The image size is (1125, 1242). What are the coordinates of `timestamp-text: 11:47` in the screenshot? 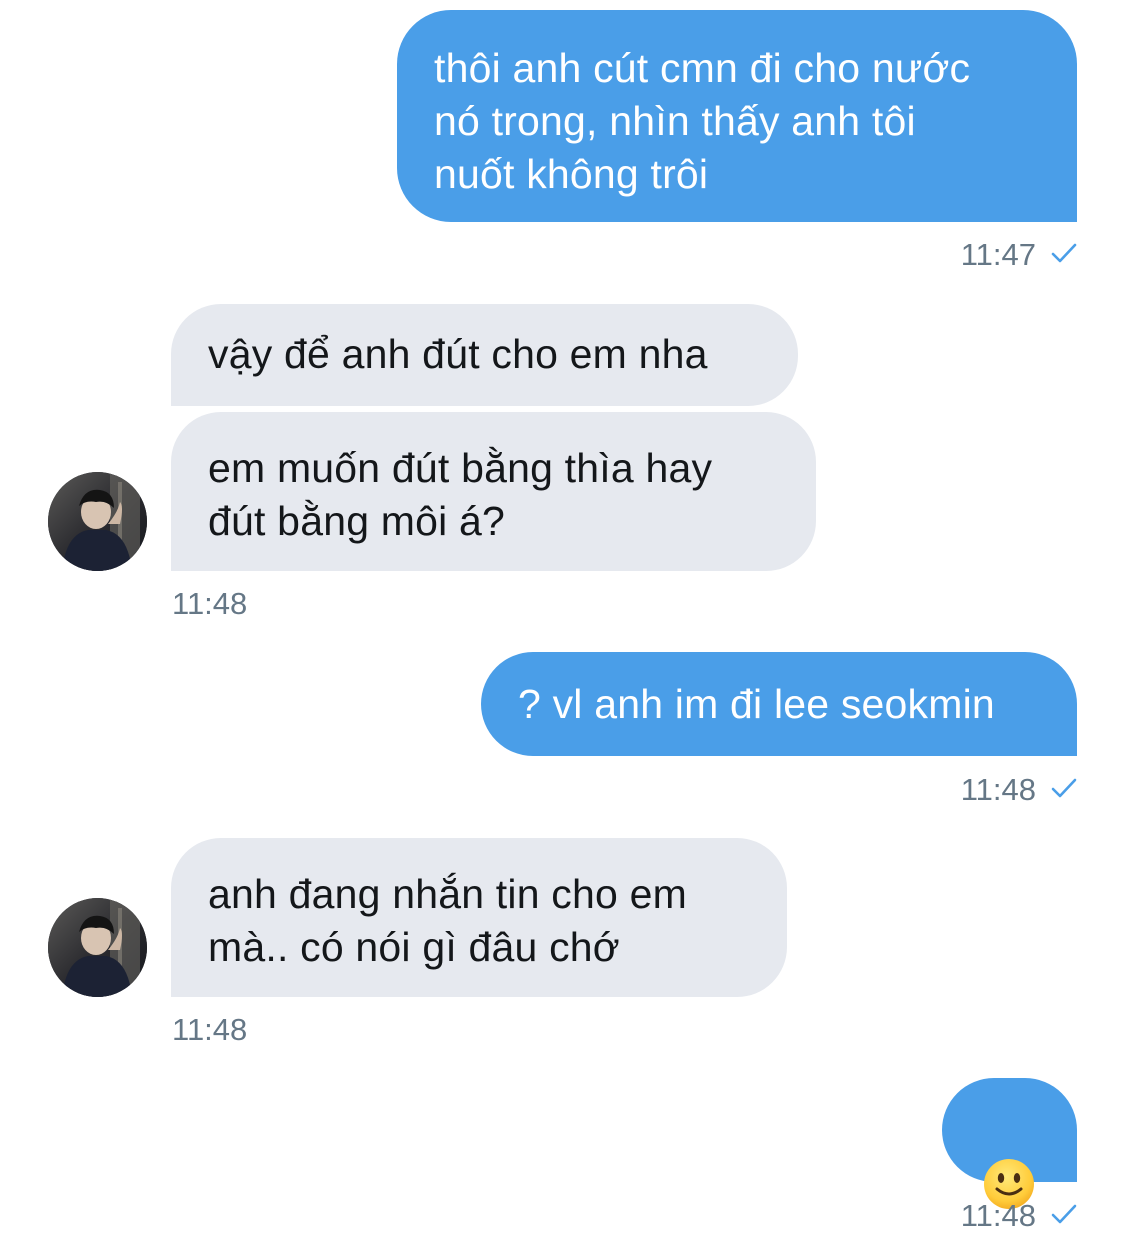 It's located at (998, 254).